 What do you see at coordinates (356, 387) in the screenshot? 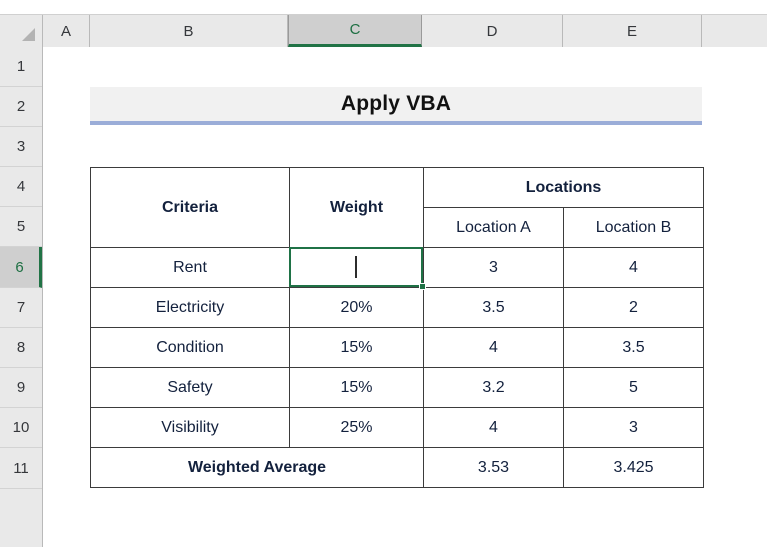
I see `cell-weight-safety: 15%` at bounding box center [356, 387].